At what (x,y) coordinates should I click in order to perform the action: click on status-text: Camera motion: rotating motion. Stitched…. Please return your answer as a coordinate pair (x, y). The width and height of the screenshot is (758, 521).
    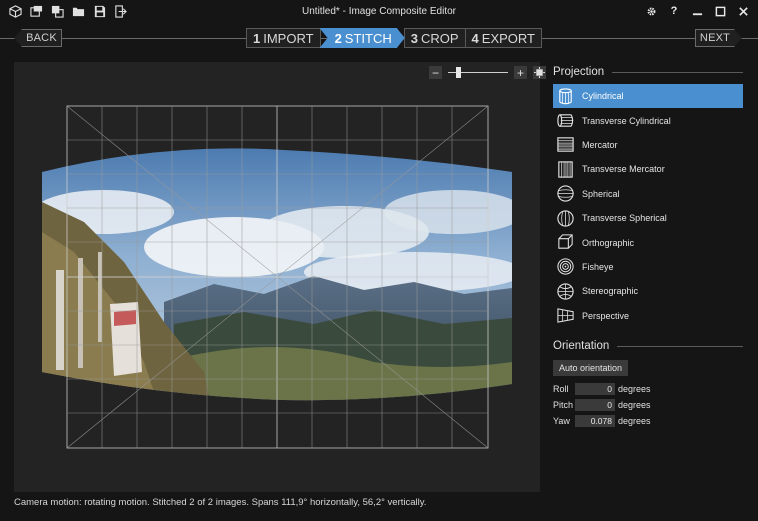
    Looking at the image, I should click on (220, 502).